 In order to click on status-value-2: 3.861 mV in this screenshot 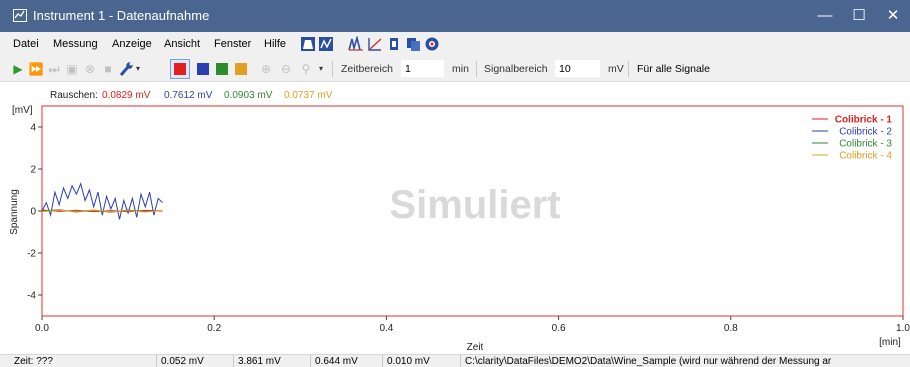, I will do `click(271, 361)`.